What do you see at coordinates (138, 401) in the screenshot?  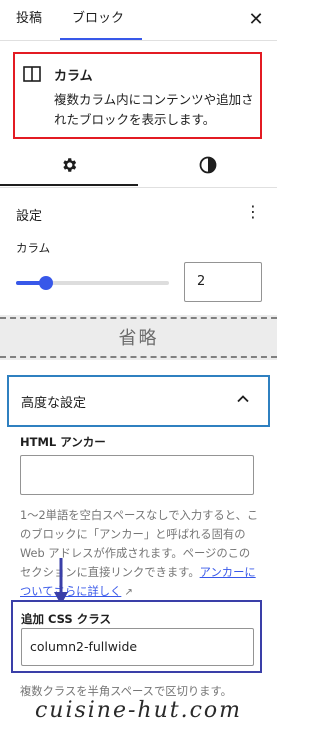 I see `advanced-panel-toggle: 高度な設定` at bounding box center [138, 401].